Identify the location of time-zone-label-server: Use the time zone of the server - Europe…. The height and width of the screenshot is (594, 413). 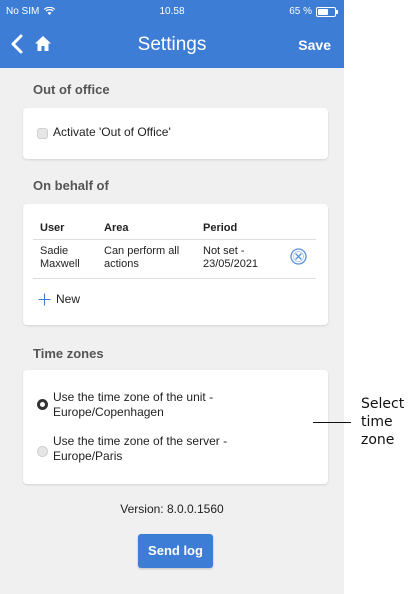
(140, 449).